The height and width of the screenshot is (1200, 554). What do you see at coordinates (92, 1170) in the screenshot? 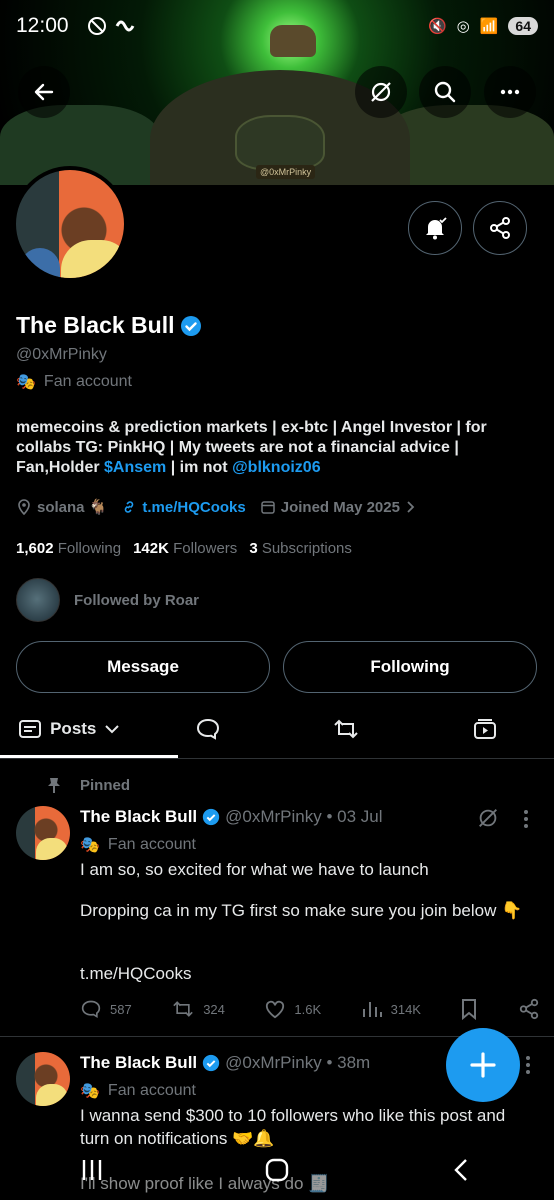
I see `recents-icon` at bounding box center [92, 1170].